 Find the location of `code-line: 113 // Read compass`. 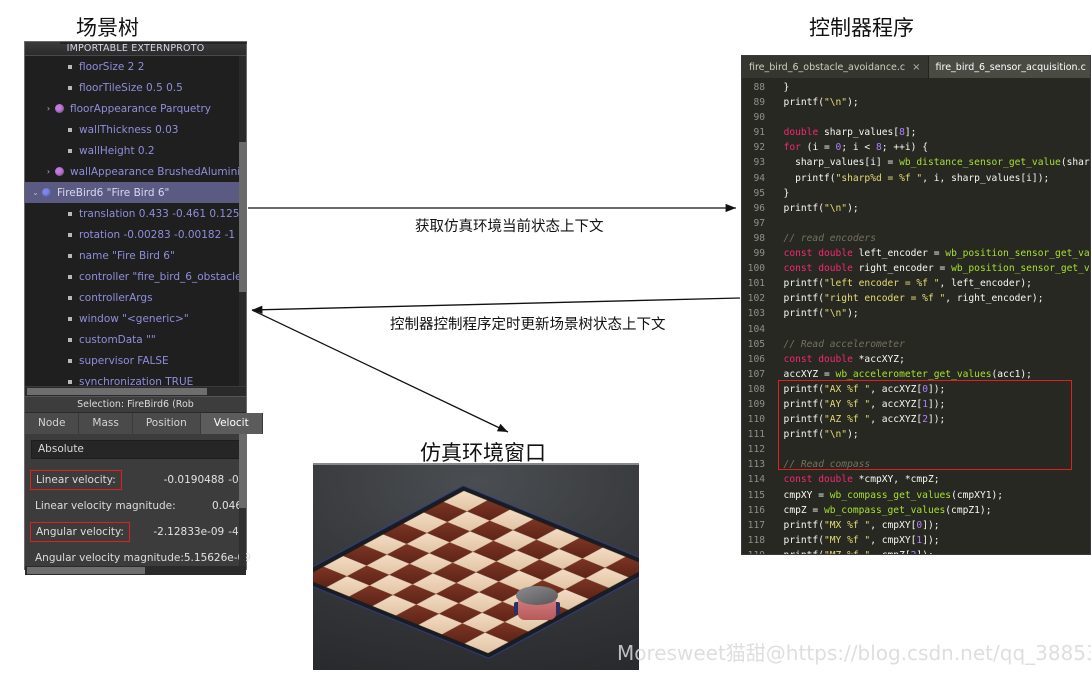

code-line: 113 // Read compass is located at coordinates (916, 464).